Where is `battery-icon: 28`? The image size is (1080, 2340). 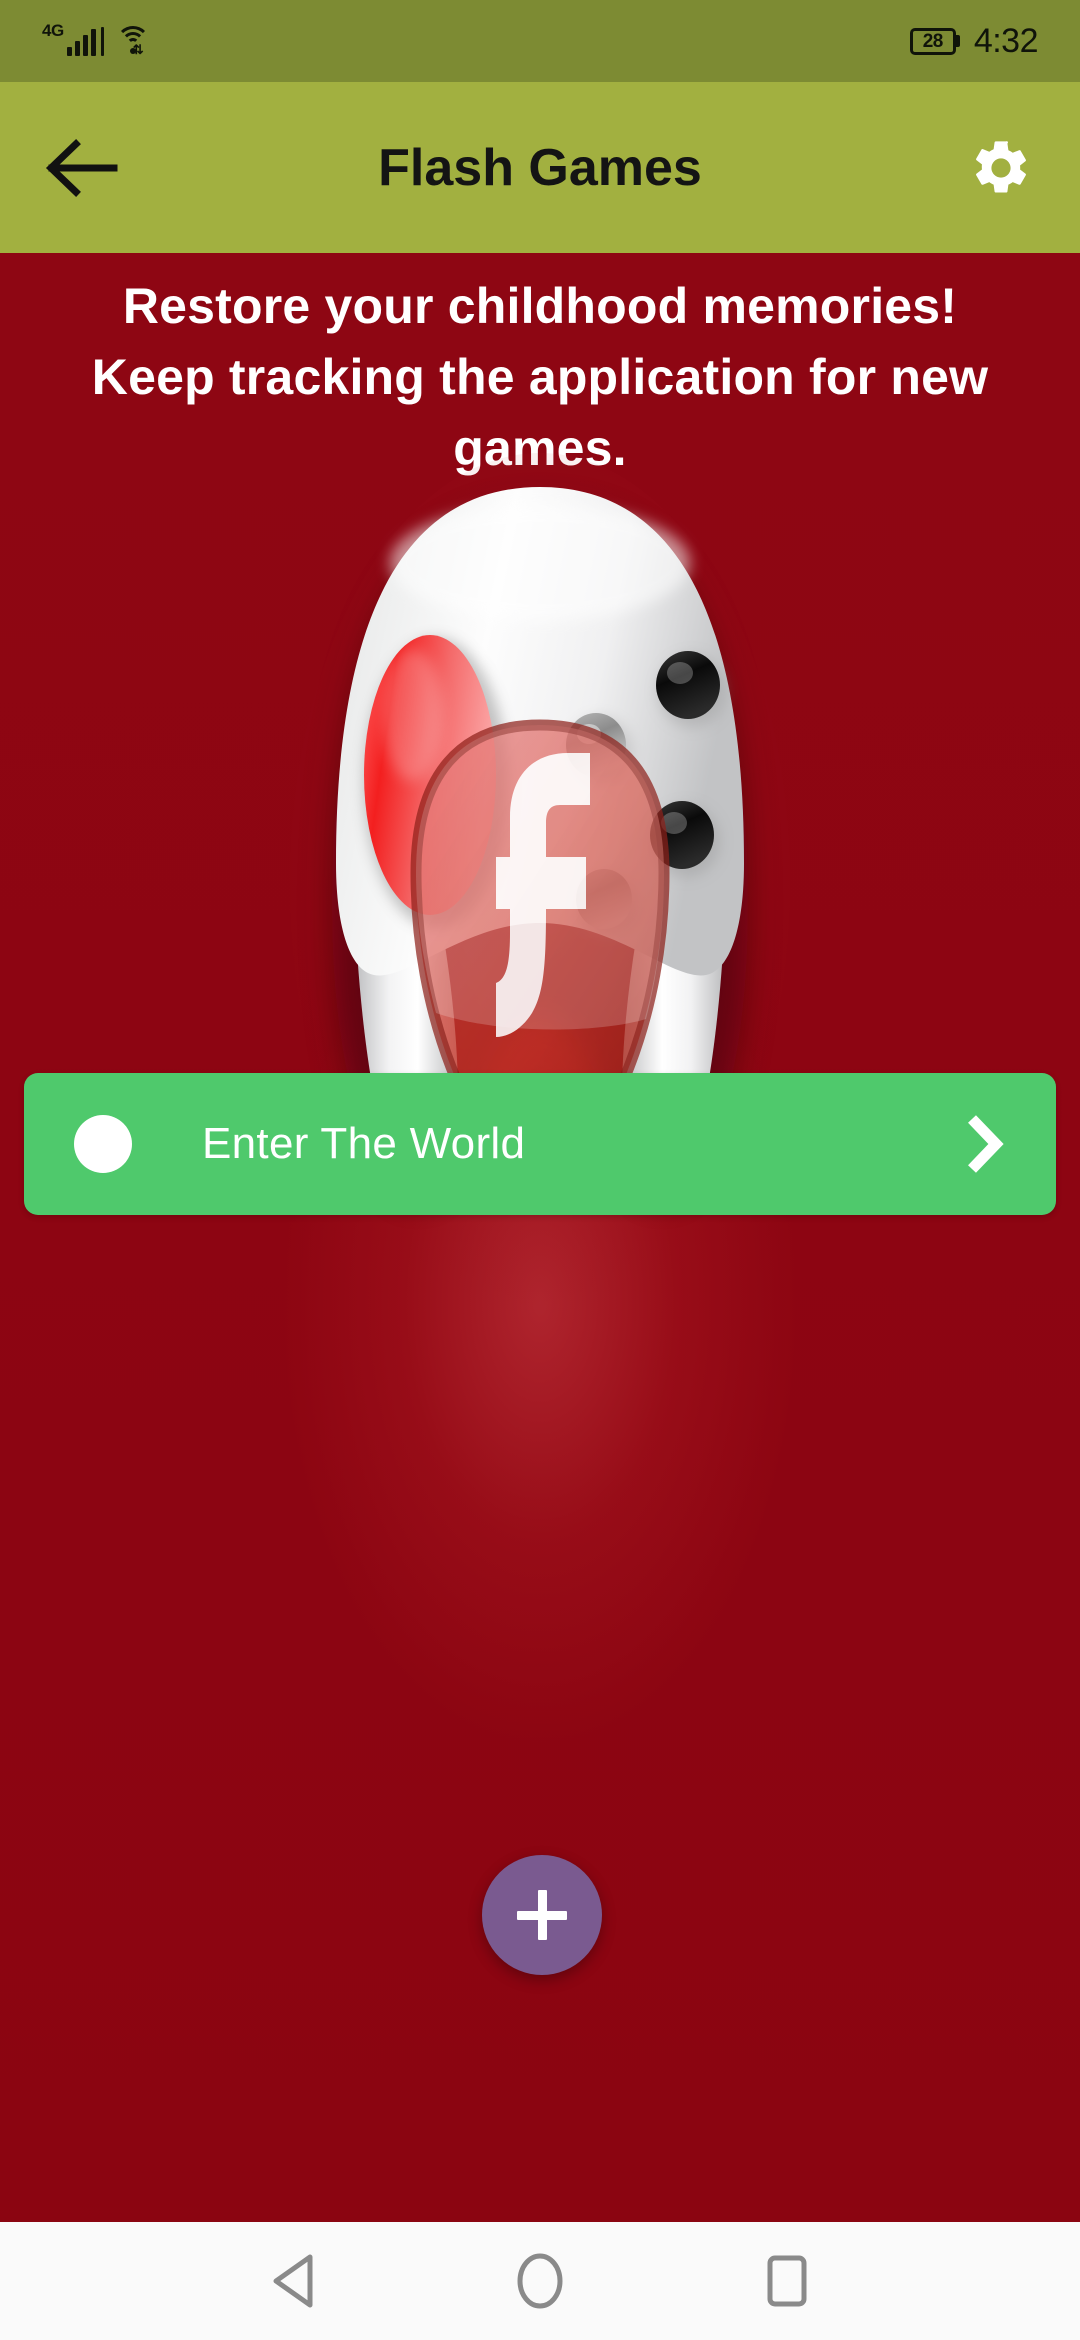
battery-icon: 28 is located at coordinates (932, 41).